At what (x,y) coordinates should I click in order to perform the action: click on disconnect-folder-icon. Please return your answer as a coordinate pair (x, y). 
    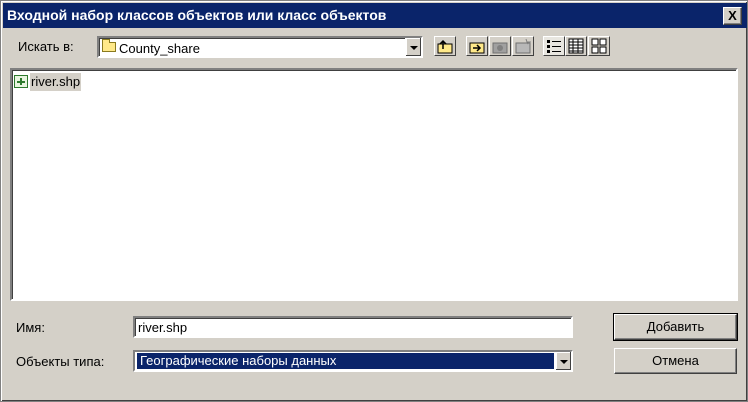
    Looking at the image, I should click on (500, 48).